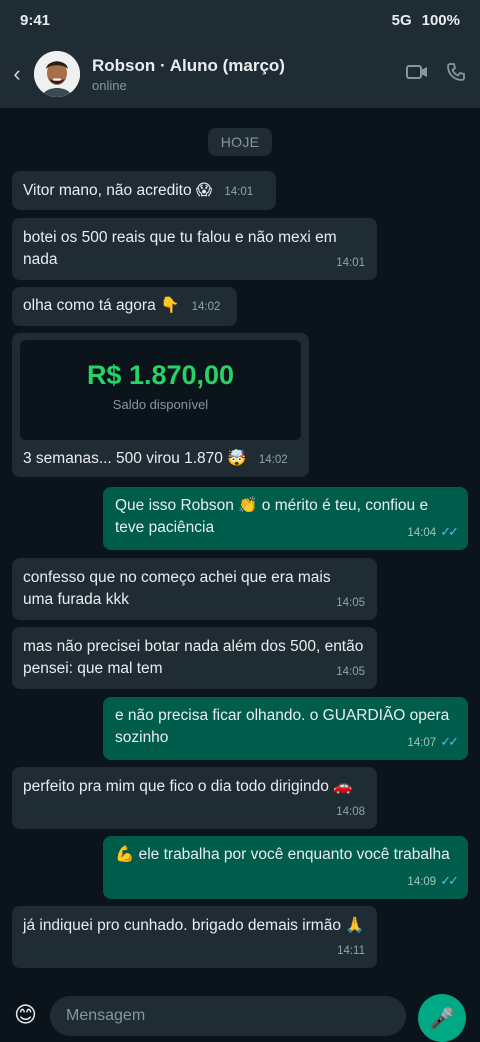 The width and height of the screenshot is (480, 1042). I want to click on status-right: 5G 100%, so click(426, 20).